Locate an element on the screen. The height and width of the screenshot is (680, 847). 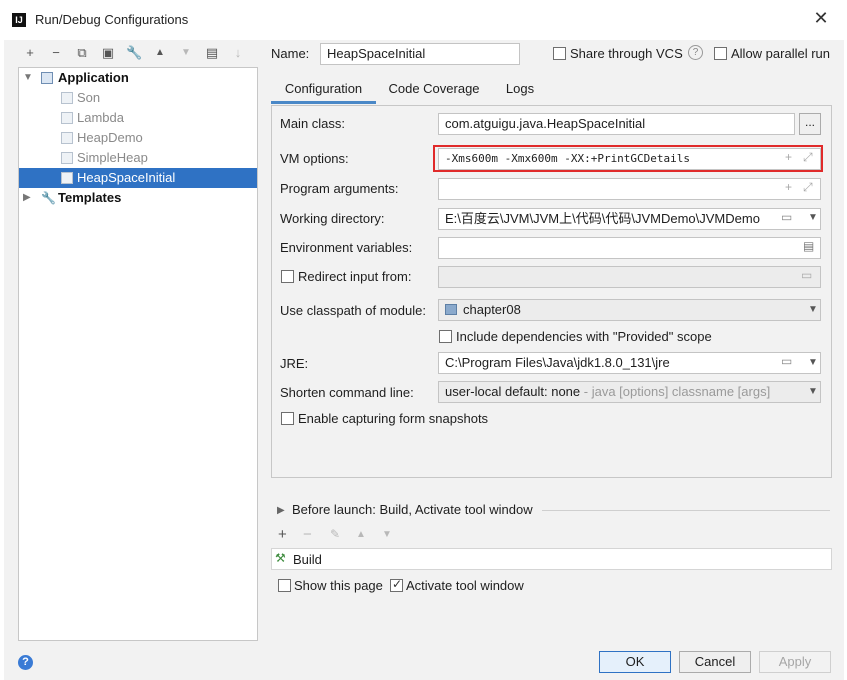
cancel-button: Cancel is located at coordinates (715, 662).